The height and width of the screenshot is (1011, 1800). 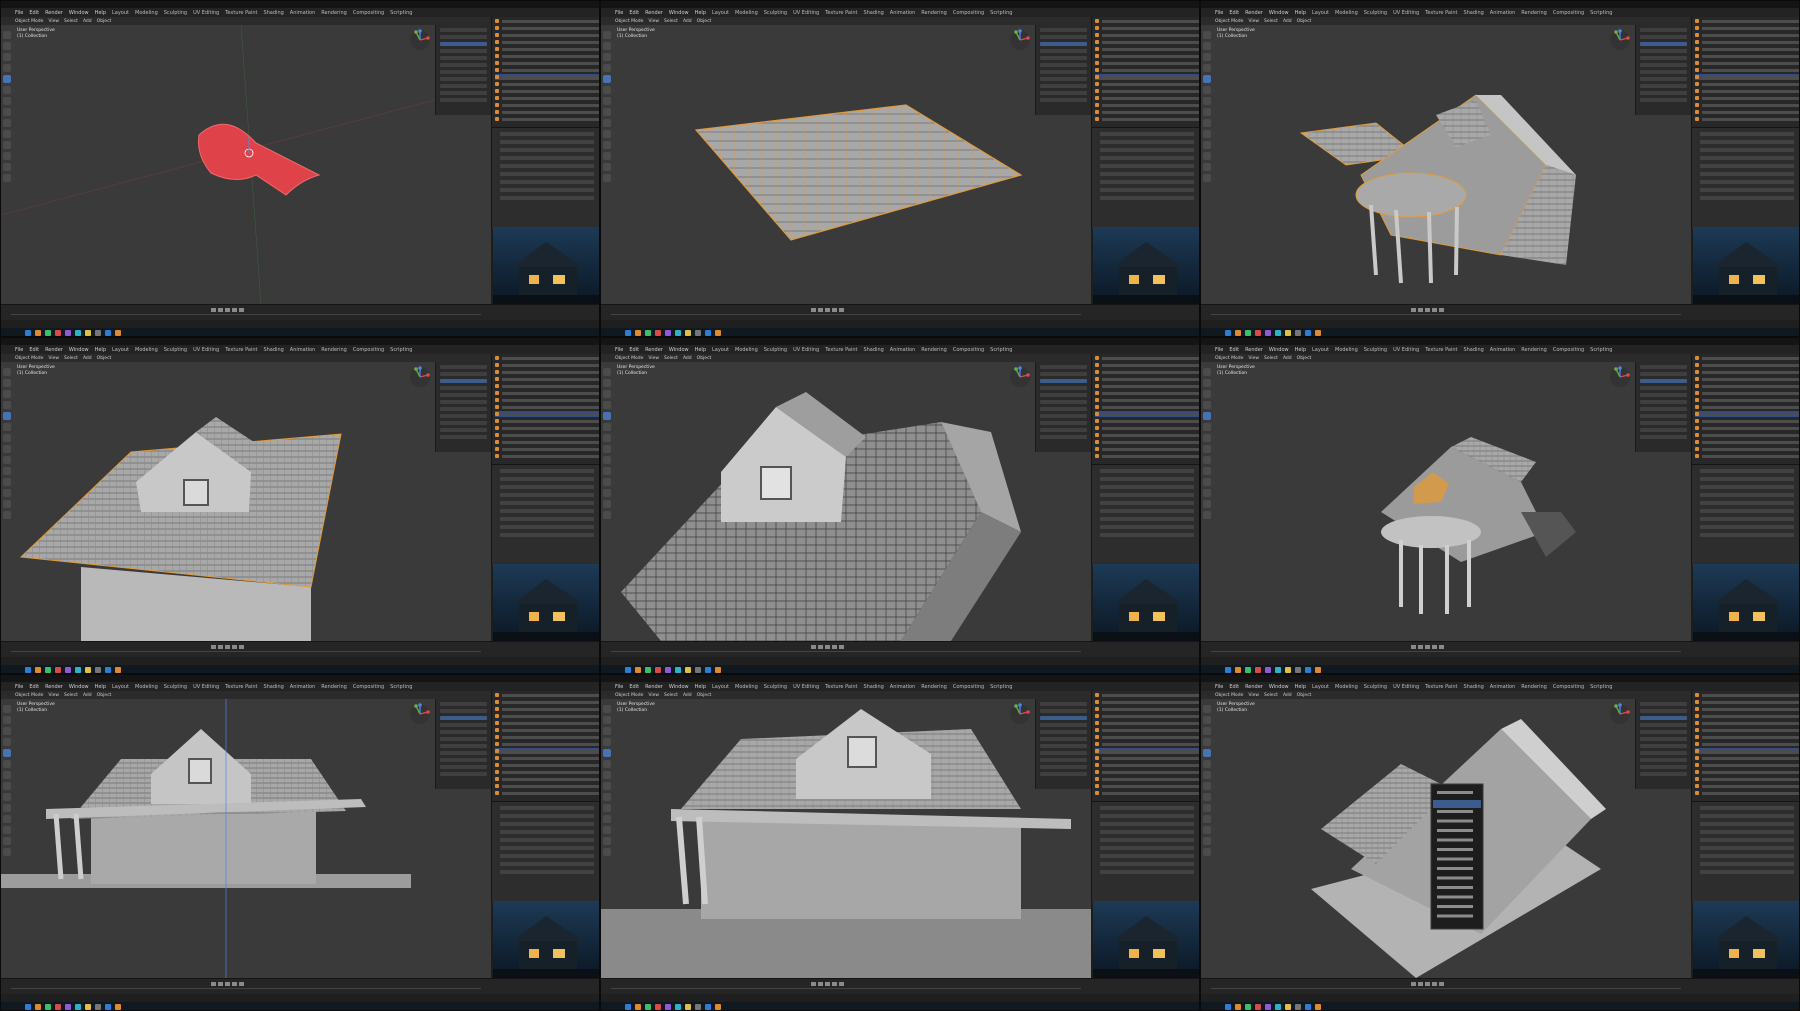 What do you see at coordinates (104, 358) in the screenshot?
I see `viewport-menu: Object` at bounding box center [104, 358].